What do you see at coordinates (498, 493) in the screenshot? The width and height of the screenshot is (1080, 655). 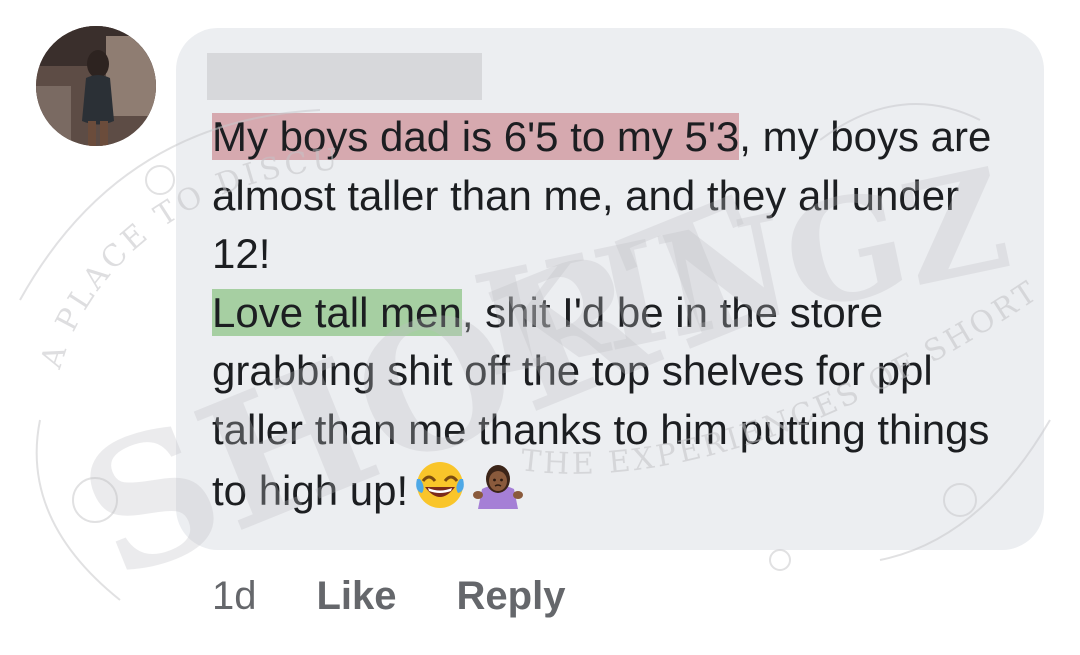 I see `woman-shrugging-emoji-icon` at bounding box center [498, 493].